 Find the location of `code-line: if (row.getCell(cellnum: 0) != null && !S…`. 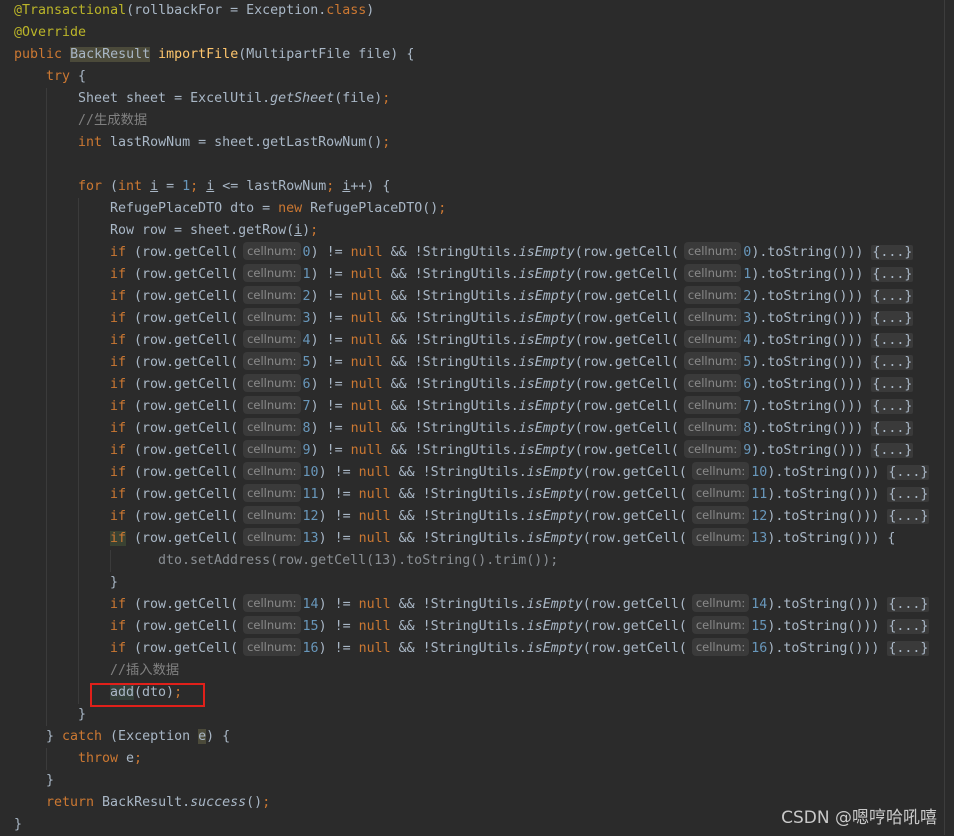

code-line: if (row.getCell(cellnum: 0) != null && !S… is located at coordinates (484, 253).